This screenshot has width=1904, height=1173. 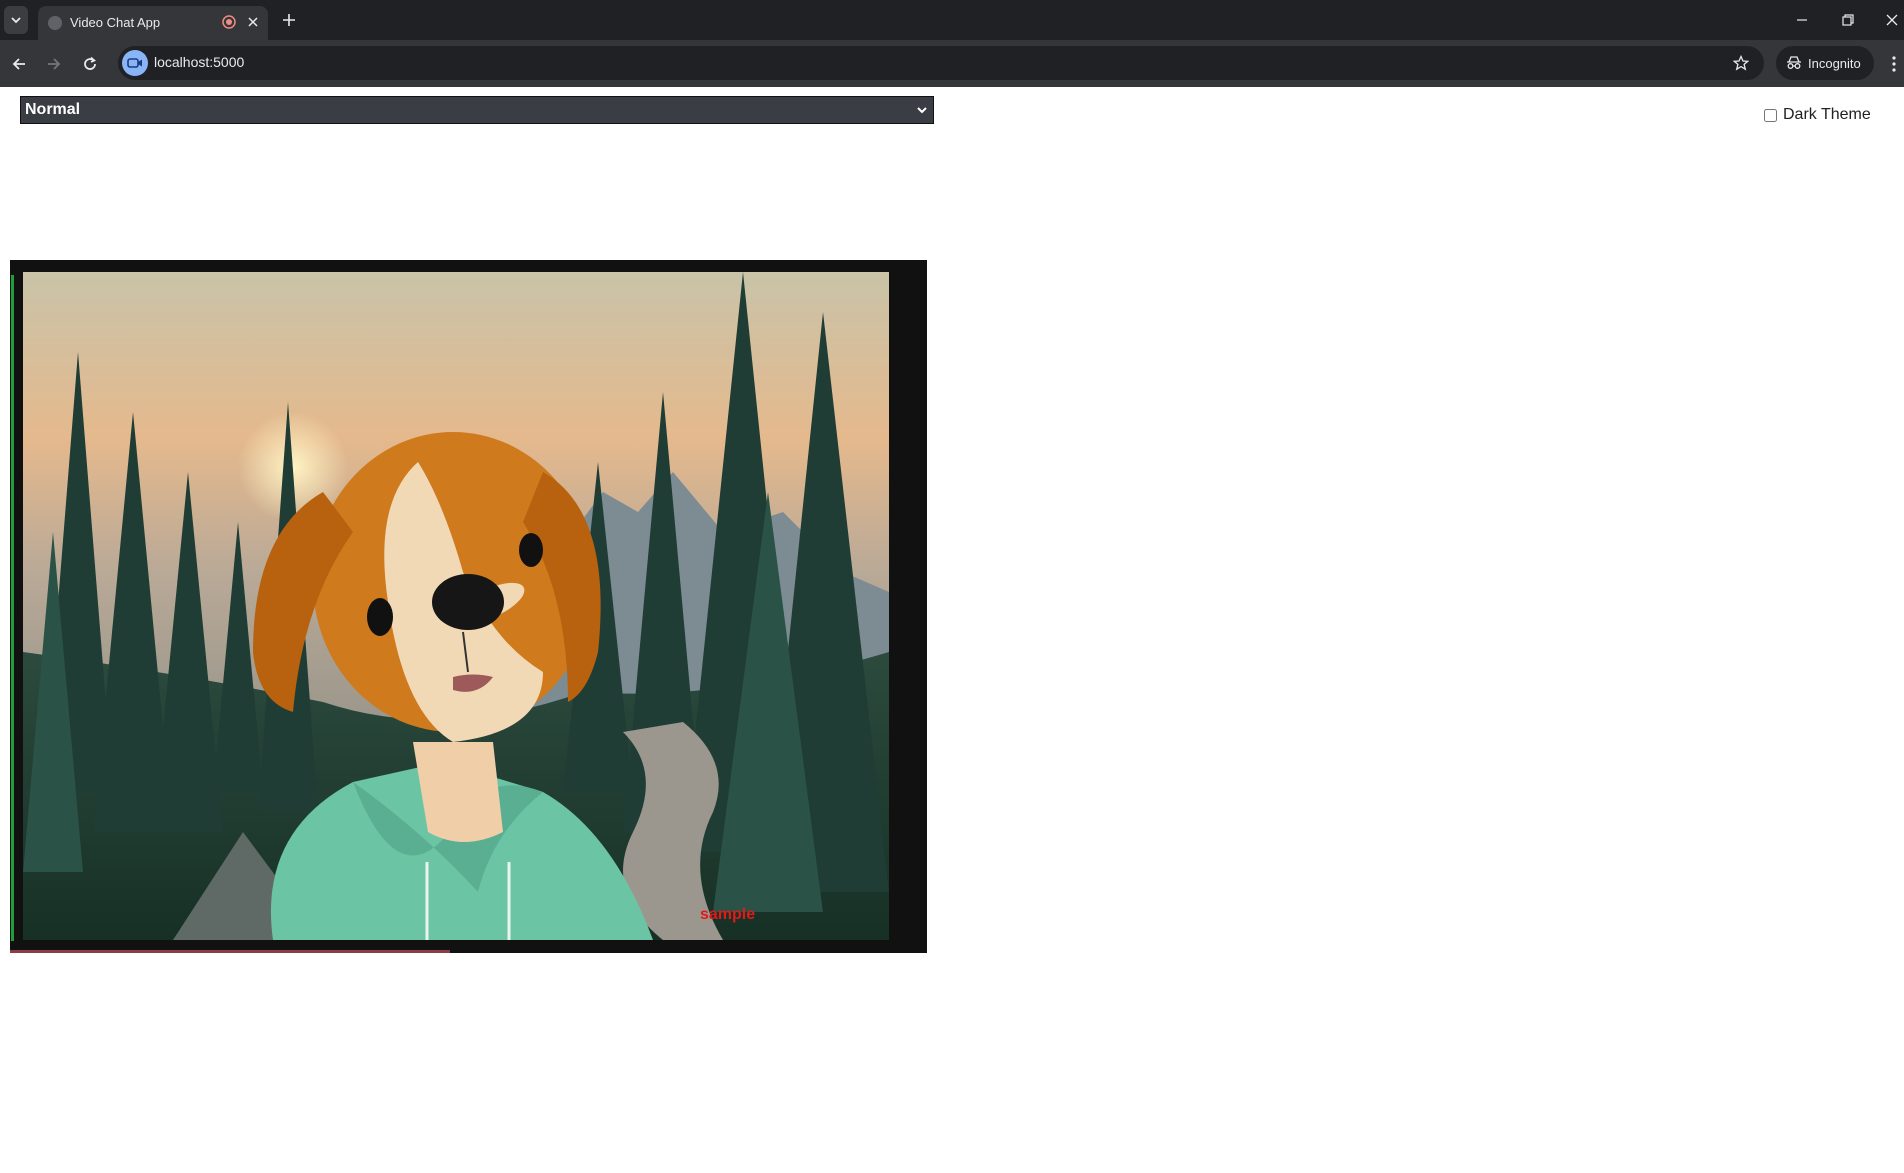 I want to click on site-info-button, so click(x=135, y=63).